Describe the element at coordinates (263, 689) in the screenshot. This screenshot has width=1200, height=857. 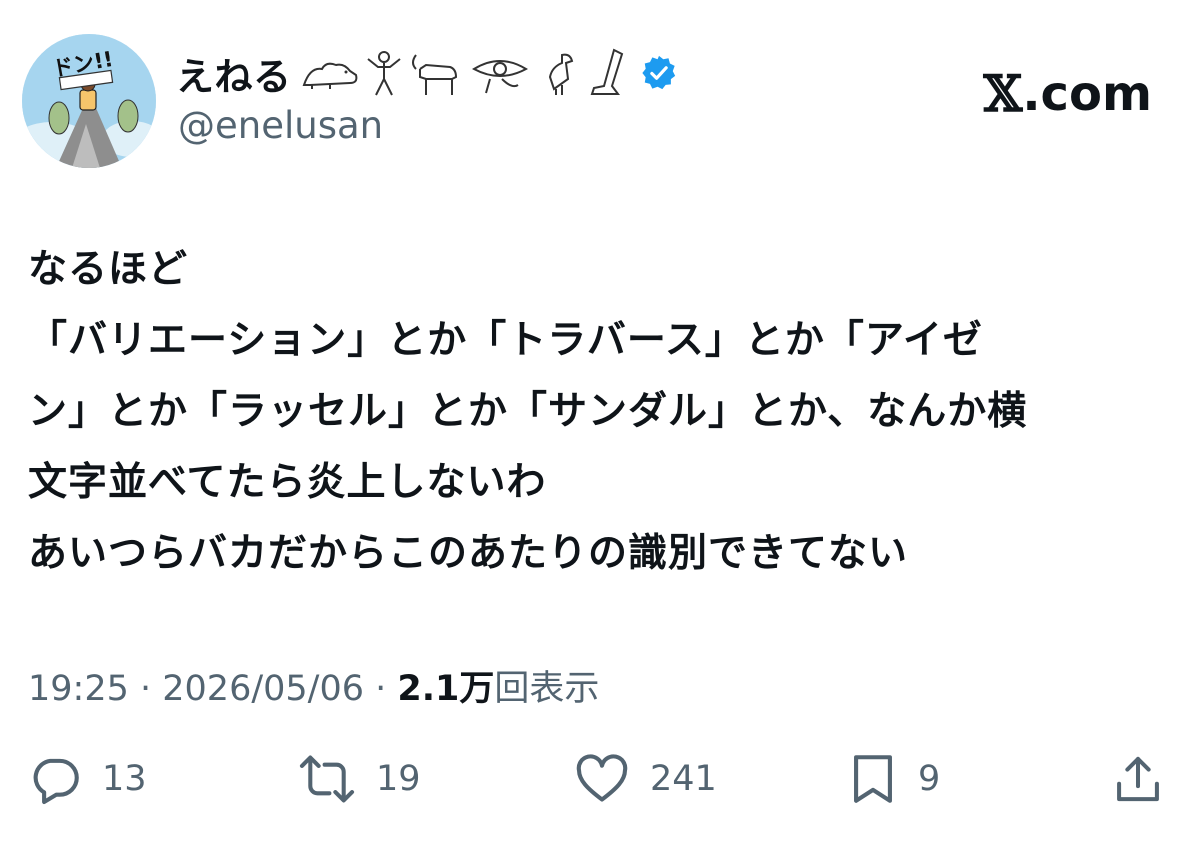
I see `post-date: 2026/05/06` at that location.